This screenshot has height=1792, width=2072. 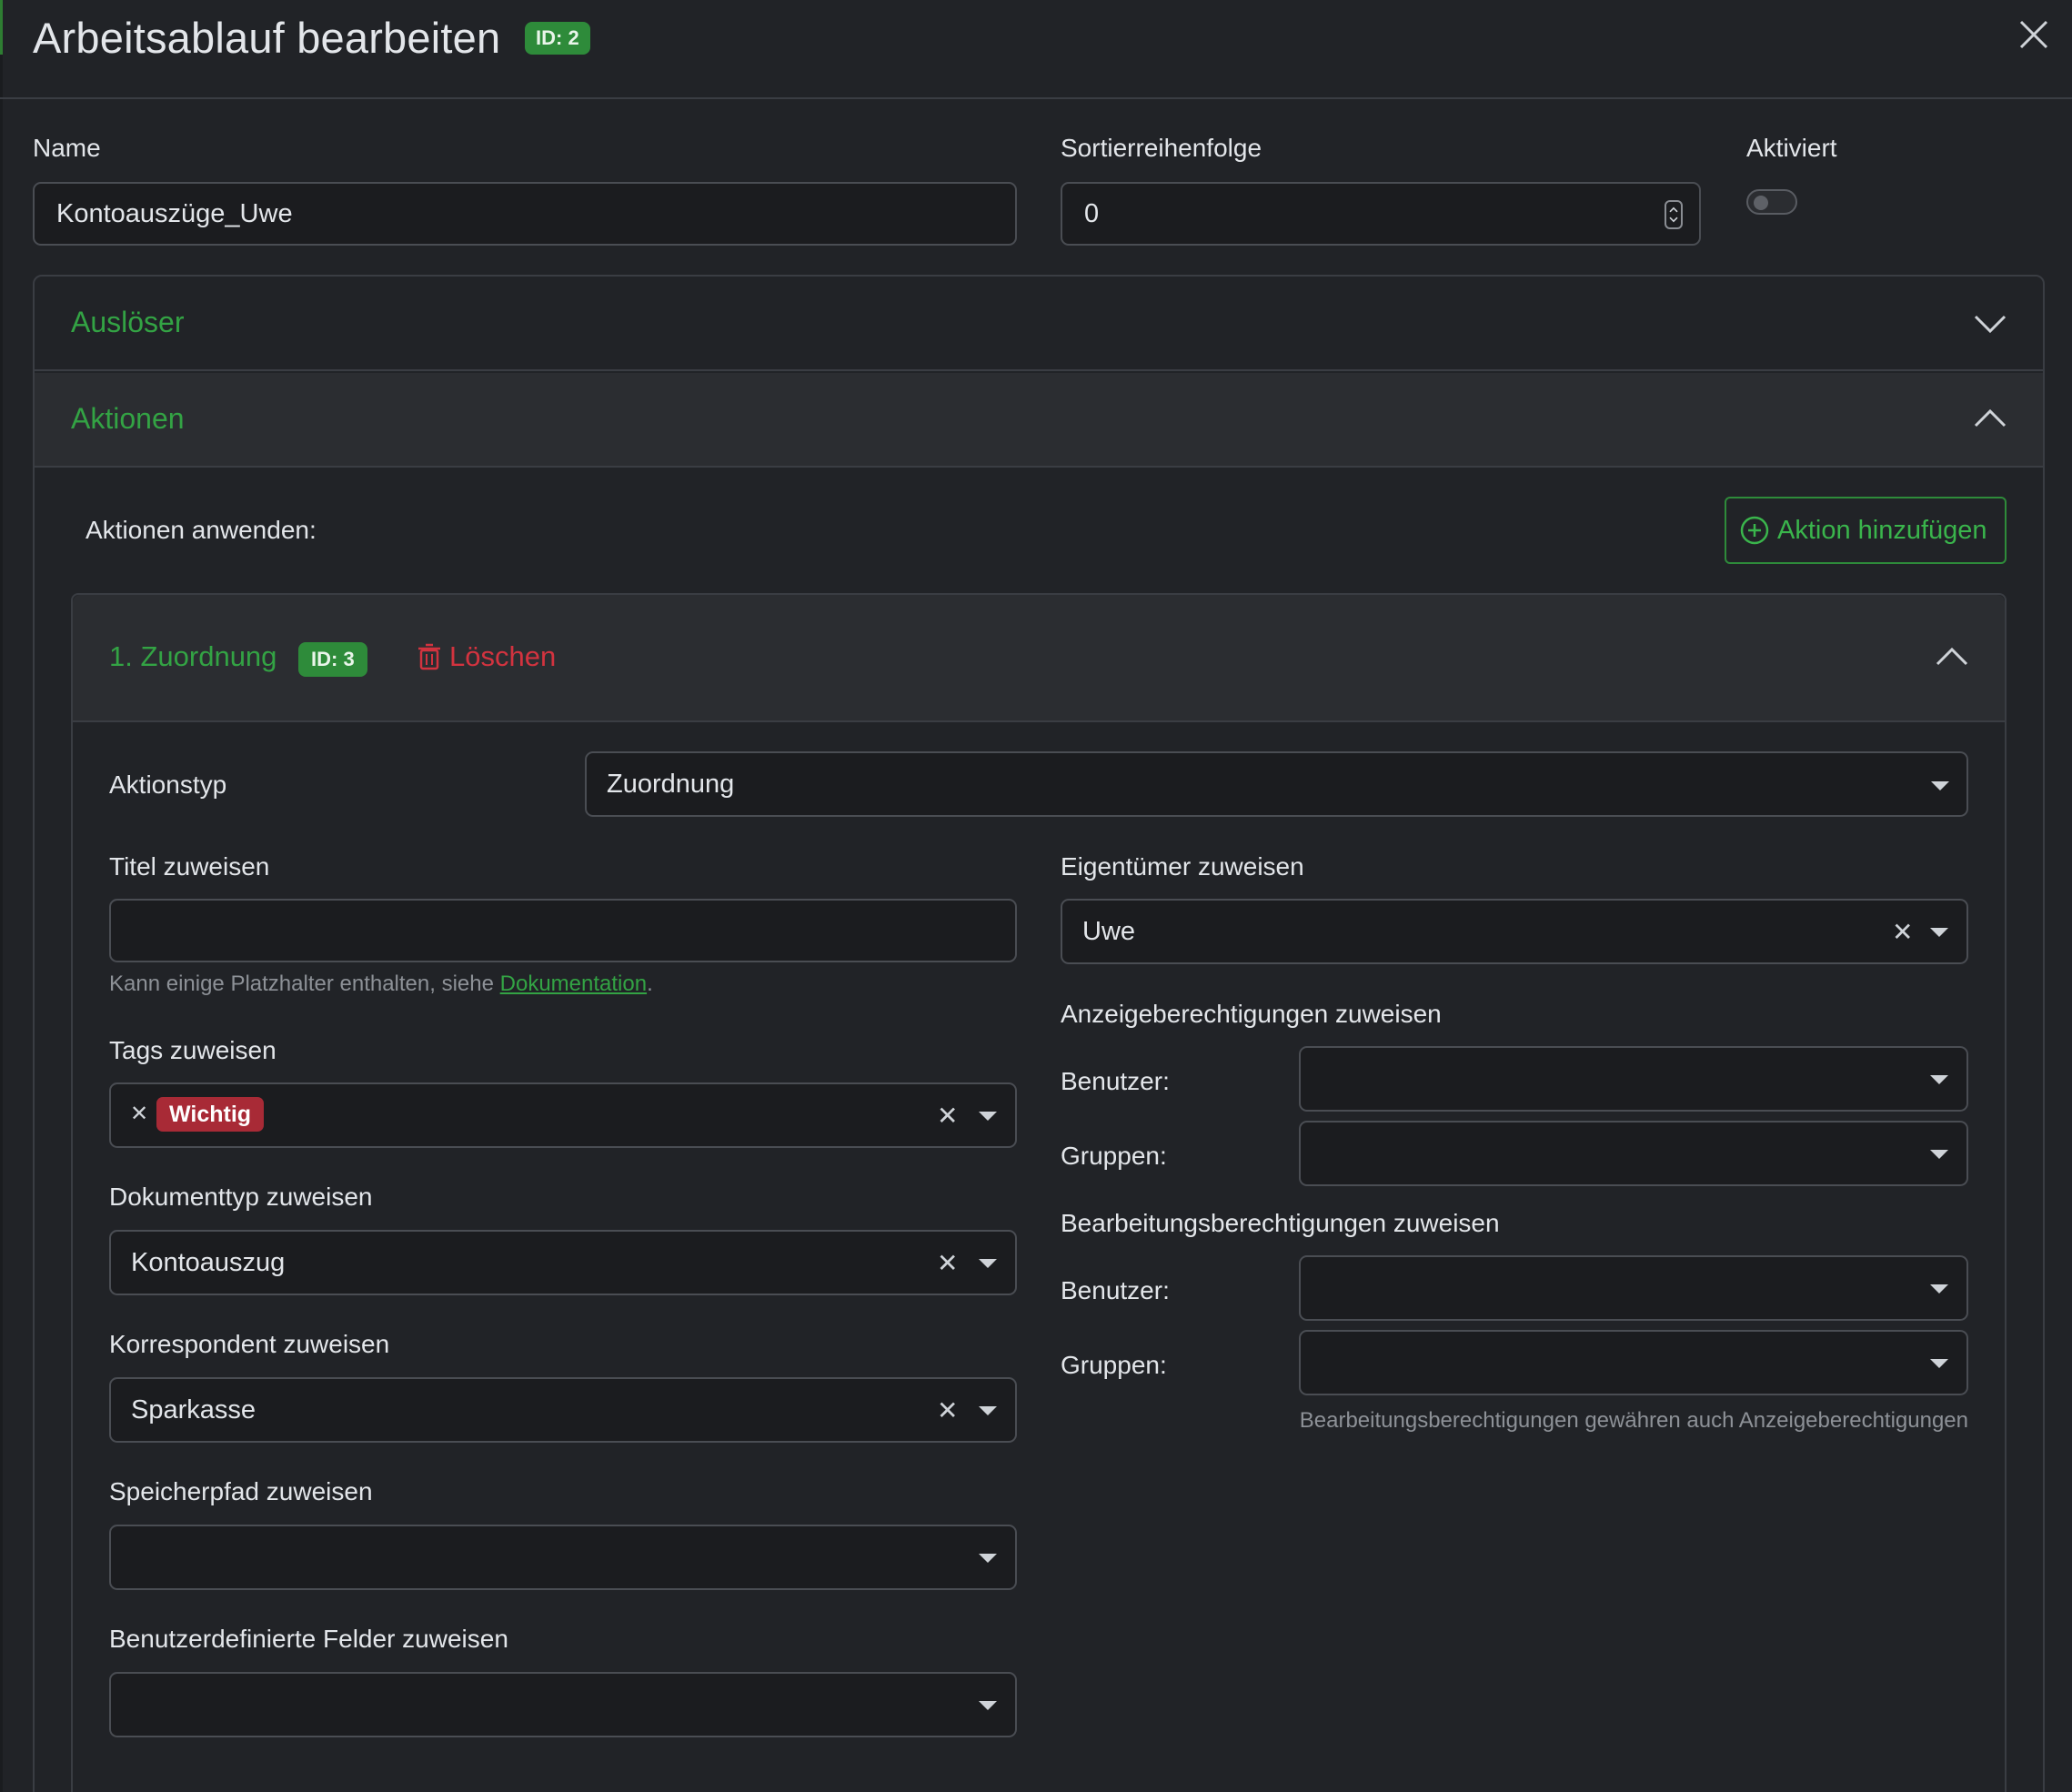 What do you see at coordinates (1183, 867) in the screenshot?
I see `owner-label: Eigentümer zuweisen` at bounding box center [1183, 867].